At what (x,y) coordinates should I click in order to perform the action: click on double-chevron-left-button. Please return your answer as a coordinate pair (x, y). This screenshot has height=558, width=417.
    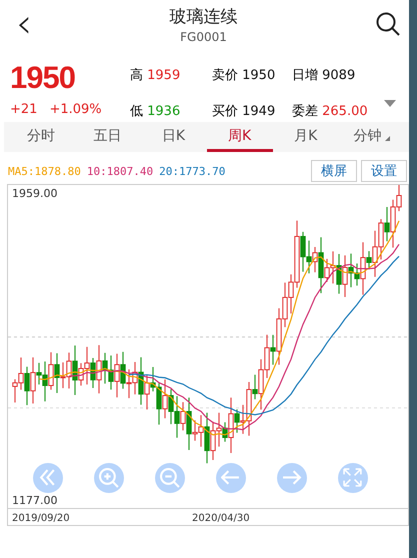
    Looking at the image, I should click on (48, 478).